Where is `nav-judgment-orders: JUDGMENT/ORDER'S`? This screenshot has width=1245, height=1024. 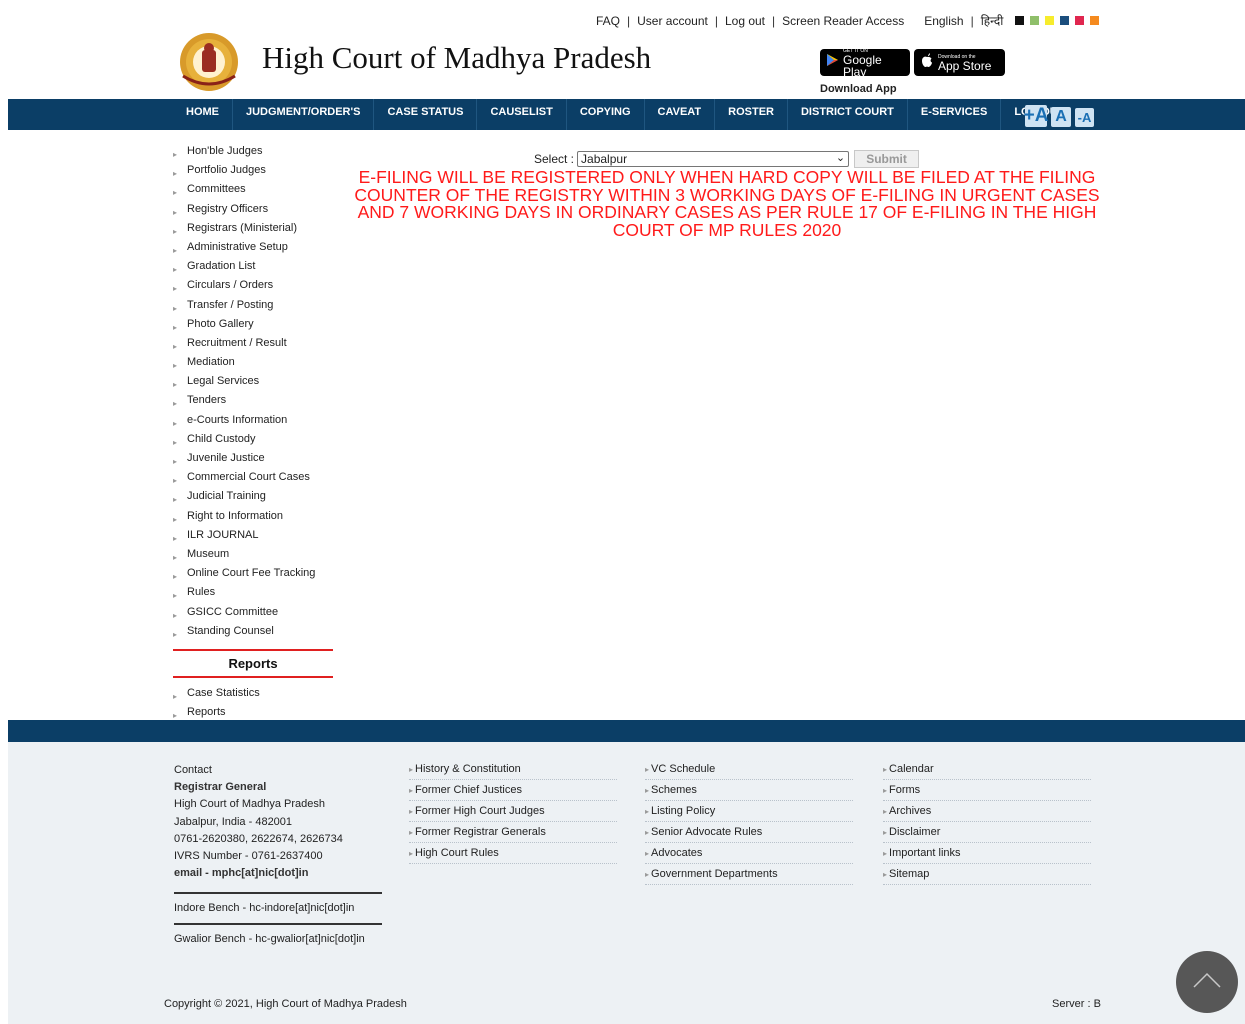 nav-judgment-orders: JUDGMENT/ORDER'S is located at coordinates (304, 114).